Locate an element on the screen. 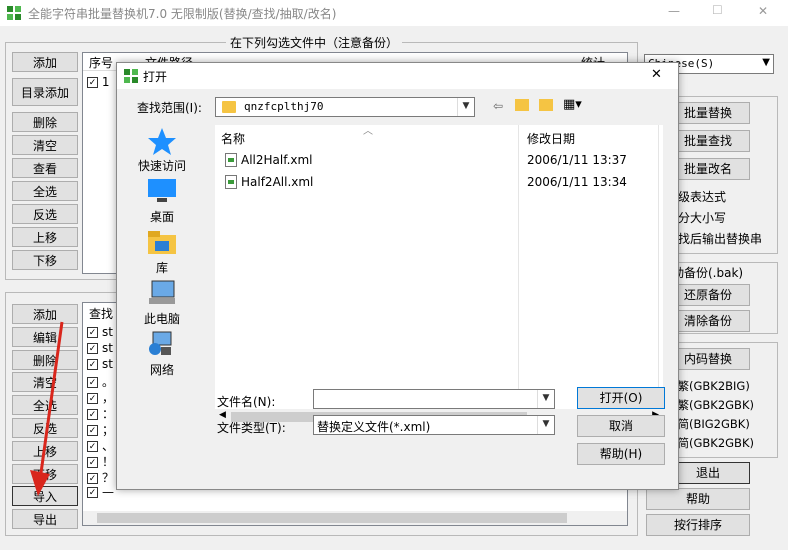 The image size is (788, 550). place-desktop: 桌面 is located at coordinates (162, 201).